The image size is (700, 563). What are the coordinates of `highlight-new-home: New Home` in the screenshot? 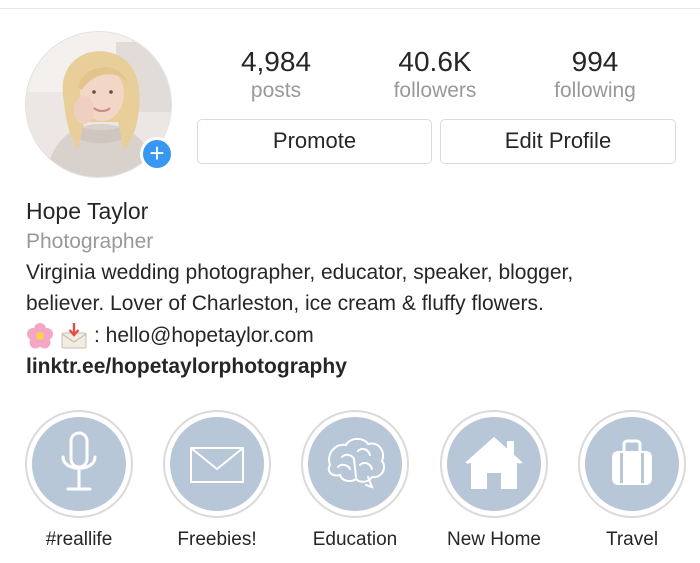 It's located at (494, 481).